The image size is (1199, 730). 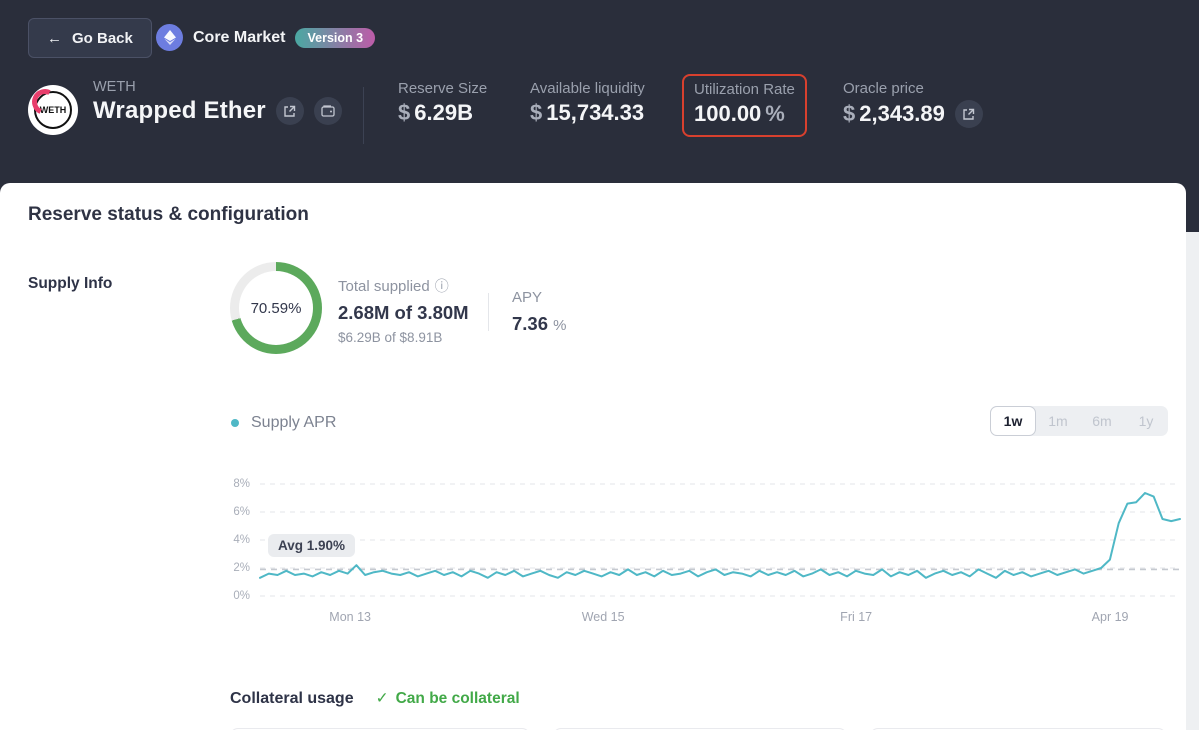 I want to click on add-to-wallet-button, so click(x=327, y=111).